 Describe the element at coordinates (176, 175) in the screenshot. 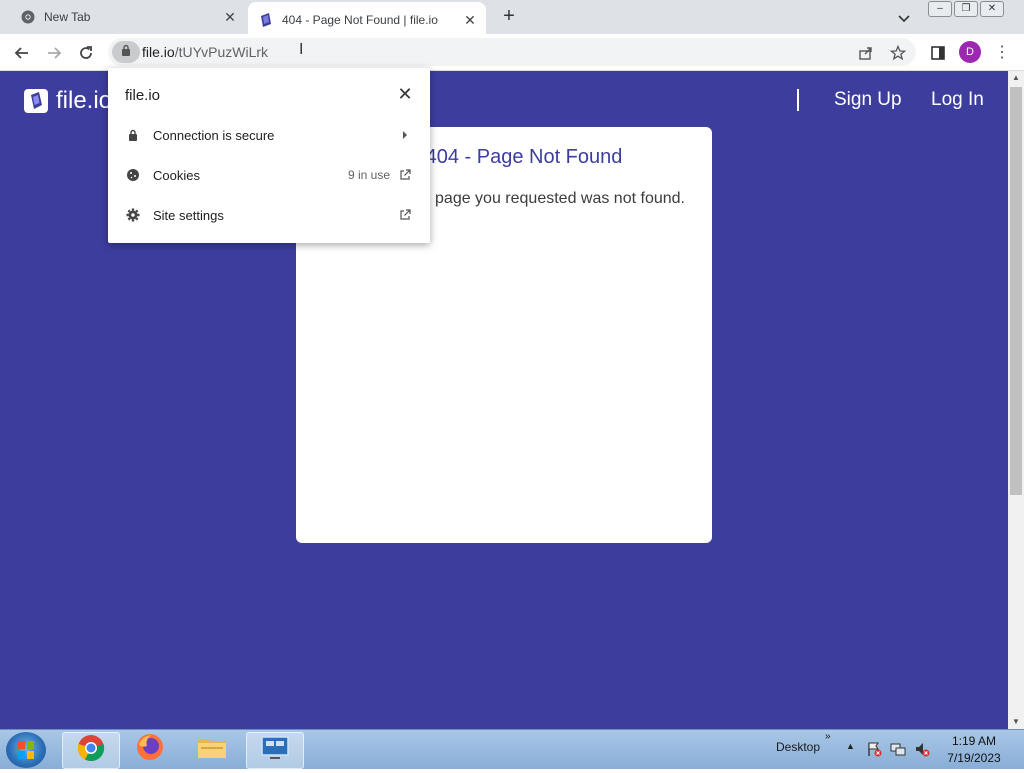

I see `popup-row-label: Cookies` at that location.